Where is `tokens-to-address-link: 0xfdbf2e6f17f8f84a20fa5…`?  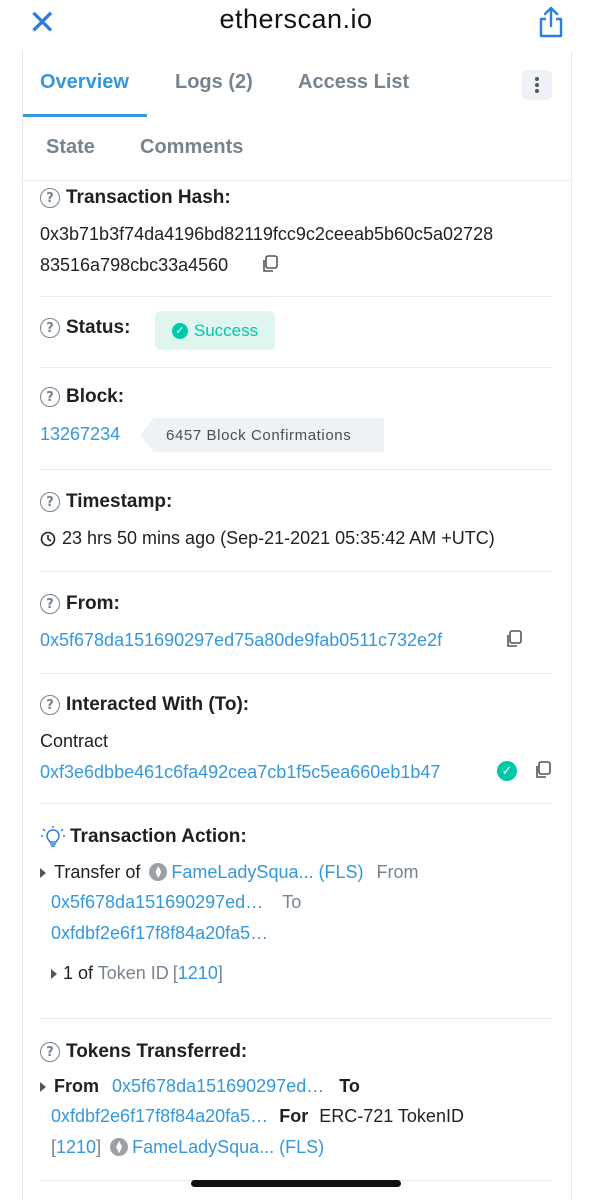 tokens-to-address-link: 0xfdbf2e6f17f8f84a20fa5… is located at coordinates (159, 1116).